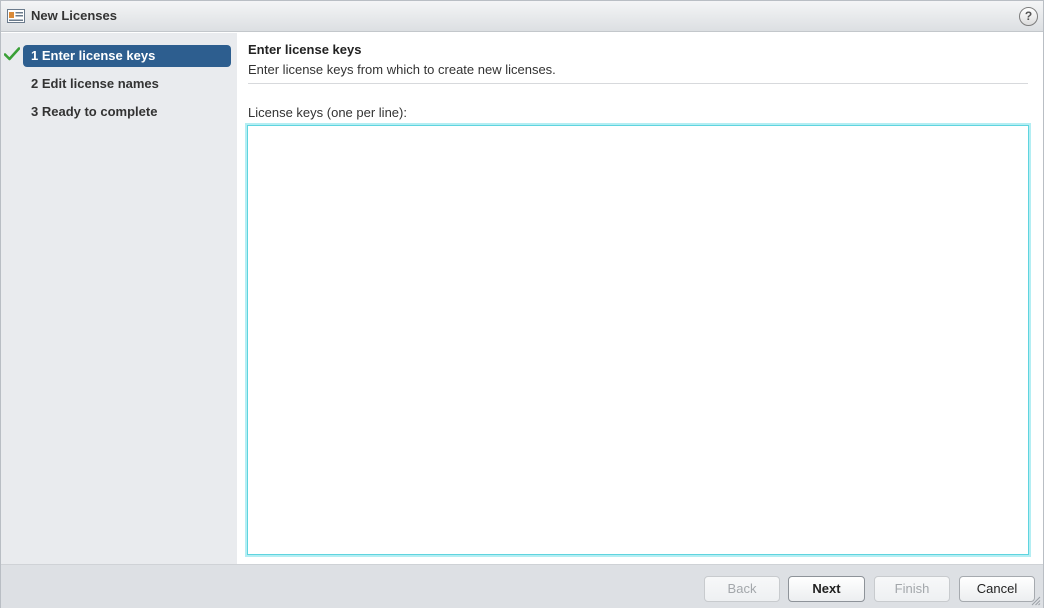 This screenshot has width=1044, height=608. I want to click on help-icon: ?, so click(1028, 16).